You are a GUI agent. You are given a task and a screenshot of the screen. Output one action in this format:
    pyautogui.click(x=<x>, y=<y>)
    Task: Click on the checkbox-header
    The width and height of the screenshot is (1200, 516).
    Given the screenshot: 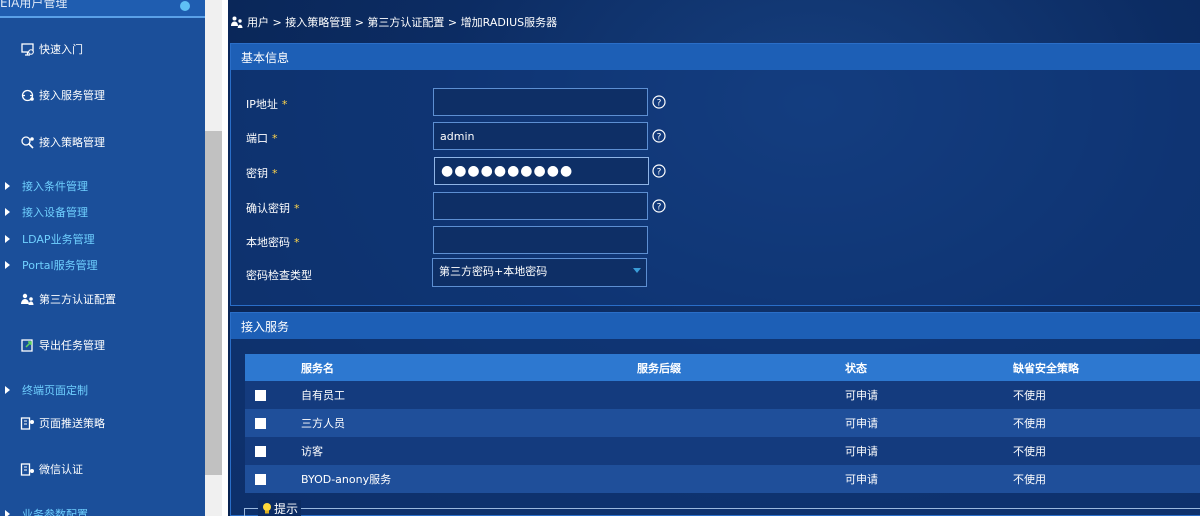 What is the action you would take?
    pyautogui.click(x=266, y=367)
    